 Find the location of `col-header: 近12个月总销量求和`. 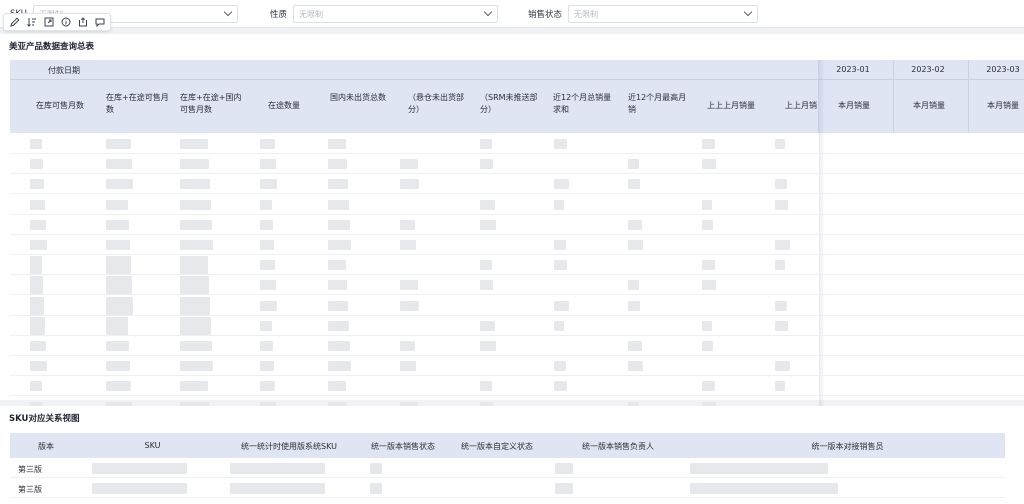

col-header: 近12个月总销量求和 is located at coordinates (586, 104).